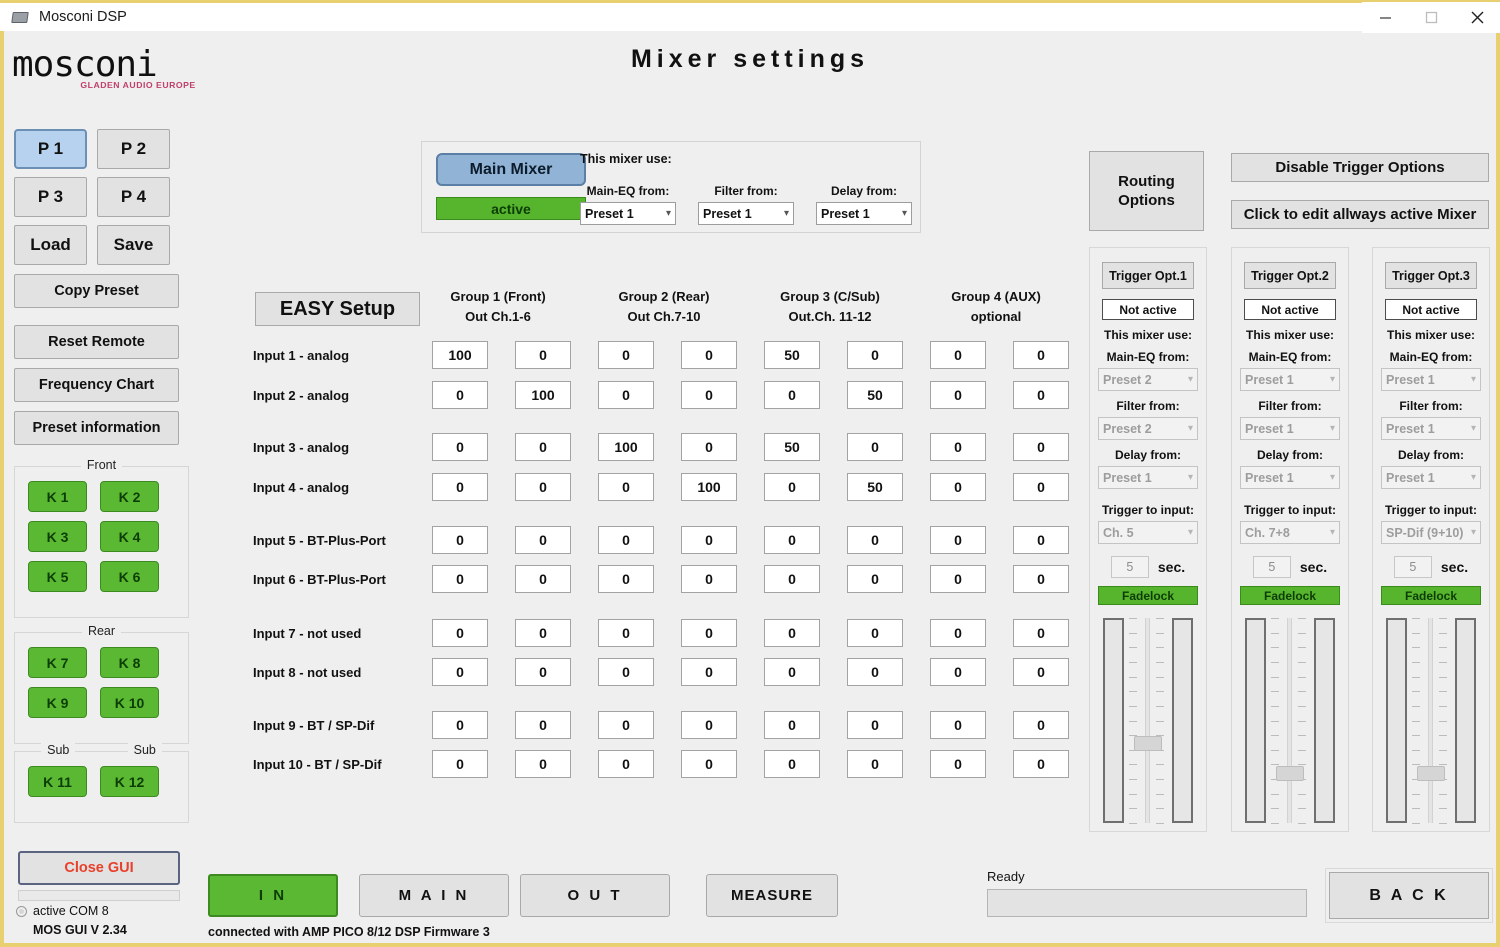  Describe the element at coordinates (460, 725) in the screenshot. I see `matrix-cell-r9-c1: 0` at that location.